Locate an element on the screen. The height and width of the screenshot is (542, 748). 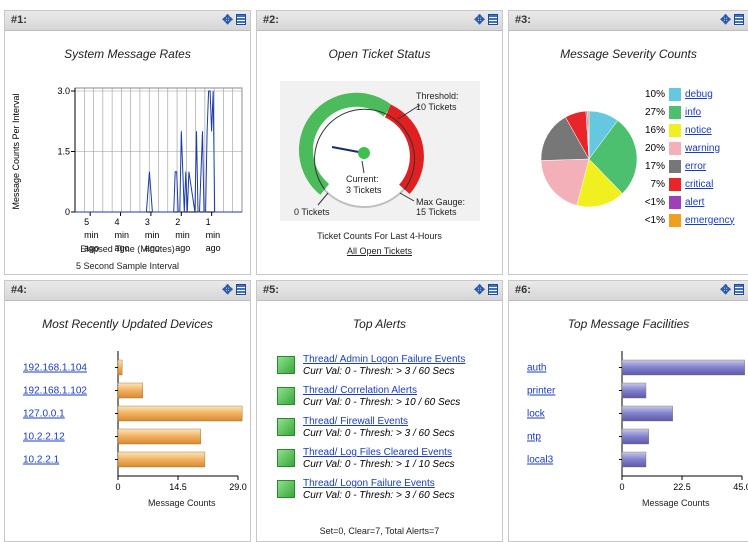
facilities-bar-chart: auth printer lock ntp local3 0 22.5 45.0 is located at coordinates (637, 421).